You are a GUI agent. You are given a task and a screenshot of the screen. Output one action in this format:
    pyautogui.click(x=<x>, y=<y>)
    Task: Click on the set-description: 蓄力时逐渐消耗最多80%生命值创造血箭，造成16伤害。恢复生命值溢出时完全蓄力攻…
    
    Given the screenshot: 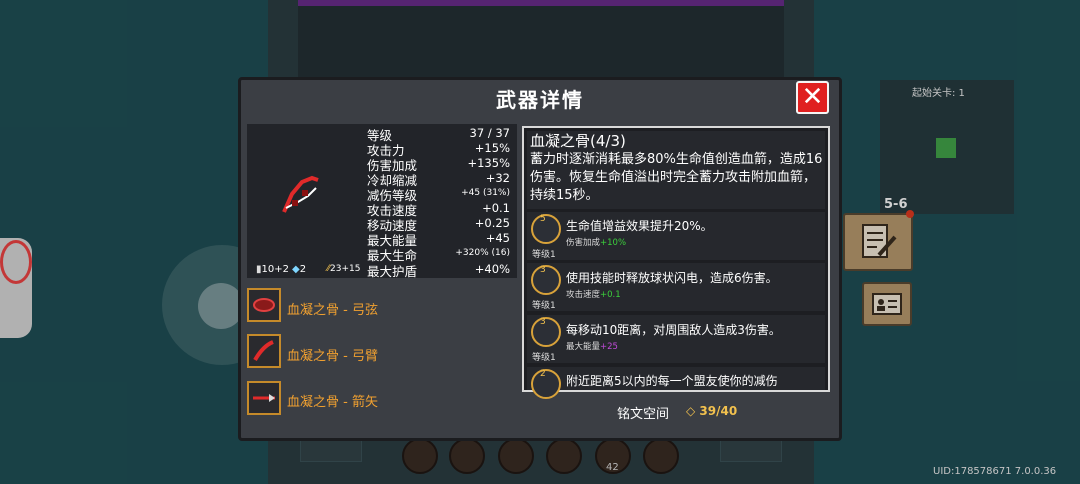 What is the action you would take?
    pyautogui.click(x=676, y=177)
    